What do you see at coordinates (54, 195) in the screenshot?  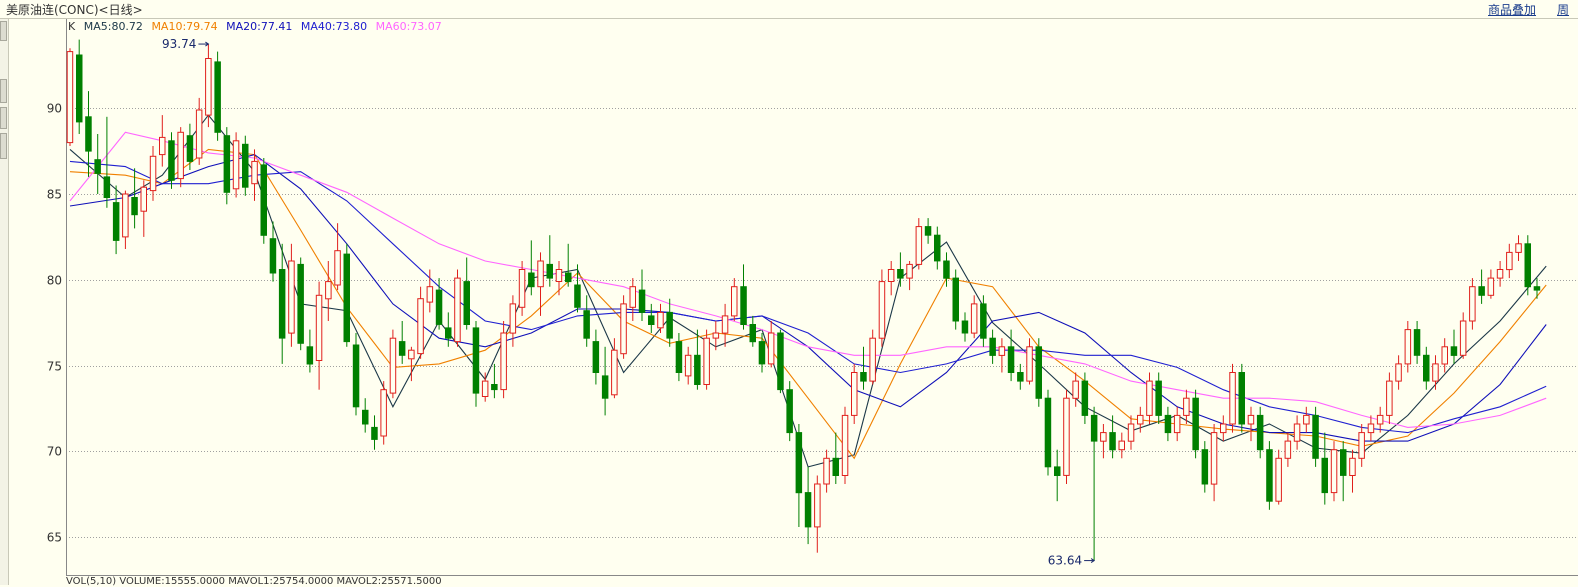 I see `y-tick-label-85: 85` at bounding box center [54, 195].